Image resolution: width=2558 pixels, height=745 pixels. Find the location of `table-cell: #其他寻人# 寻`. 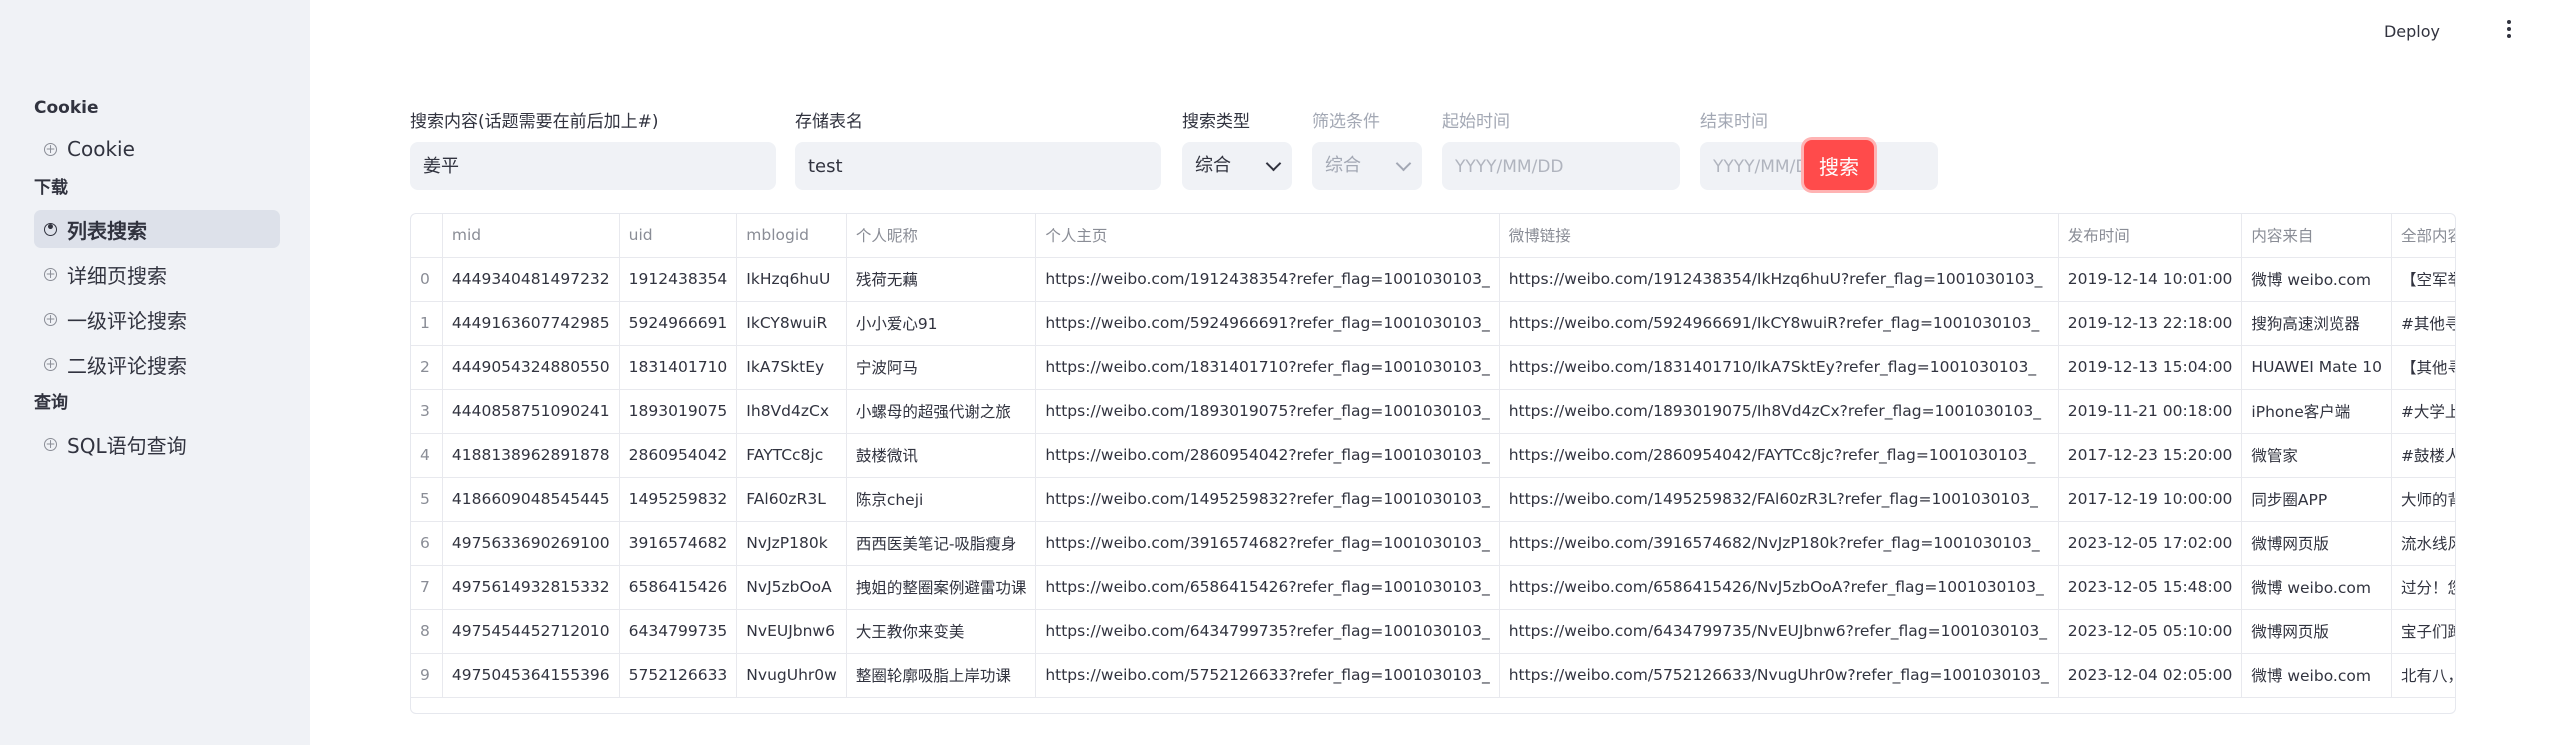

table-cell: #其他寻人# 寻 is located at coordinates (2423, 323).